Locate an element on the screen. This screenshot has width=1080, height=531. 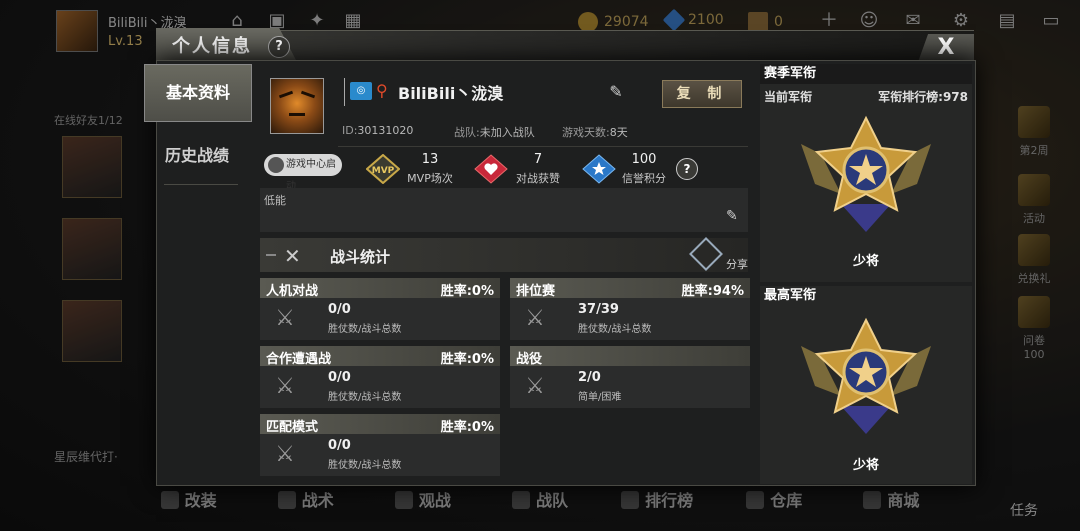
highest-rank-box: 少将 is located at coordinates (866, 395).